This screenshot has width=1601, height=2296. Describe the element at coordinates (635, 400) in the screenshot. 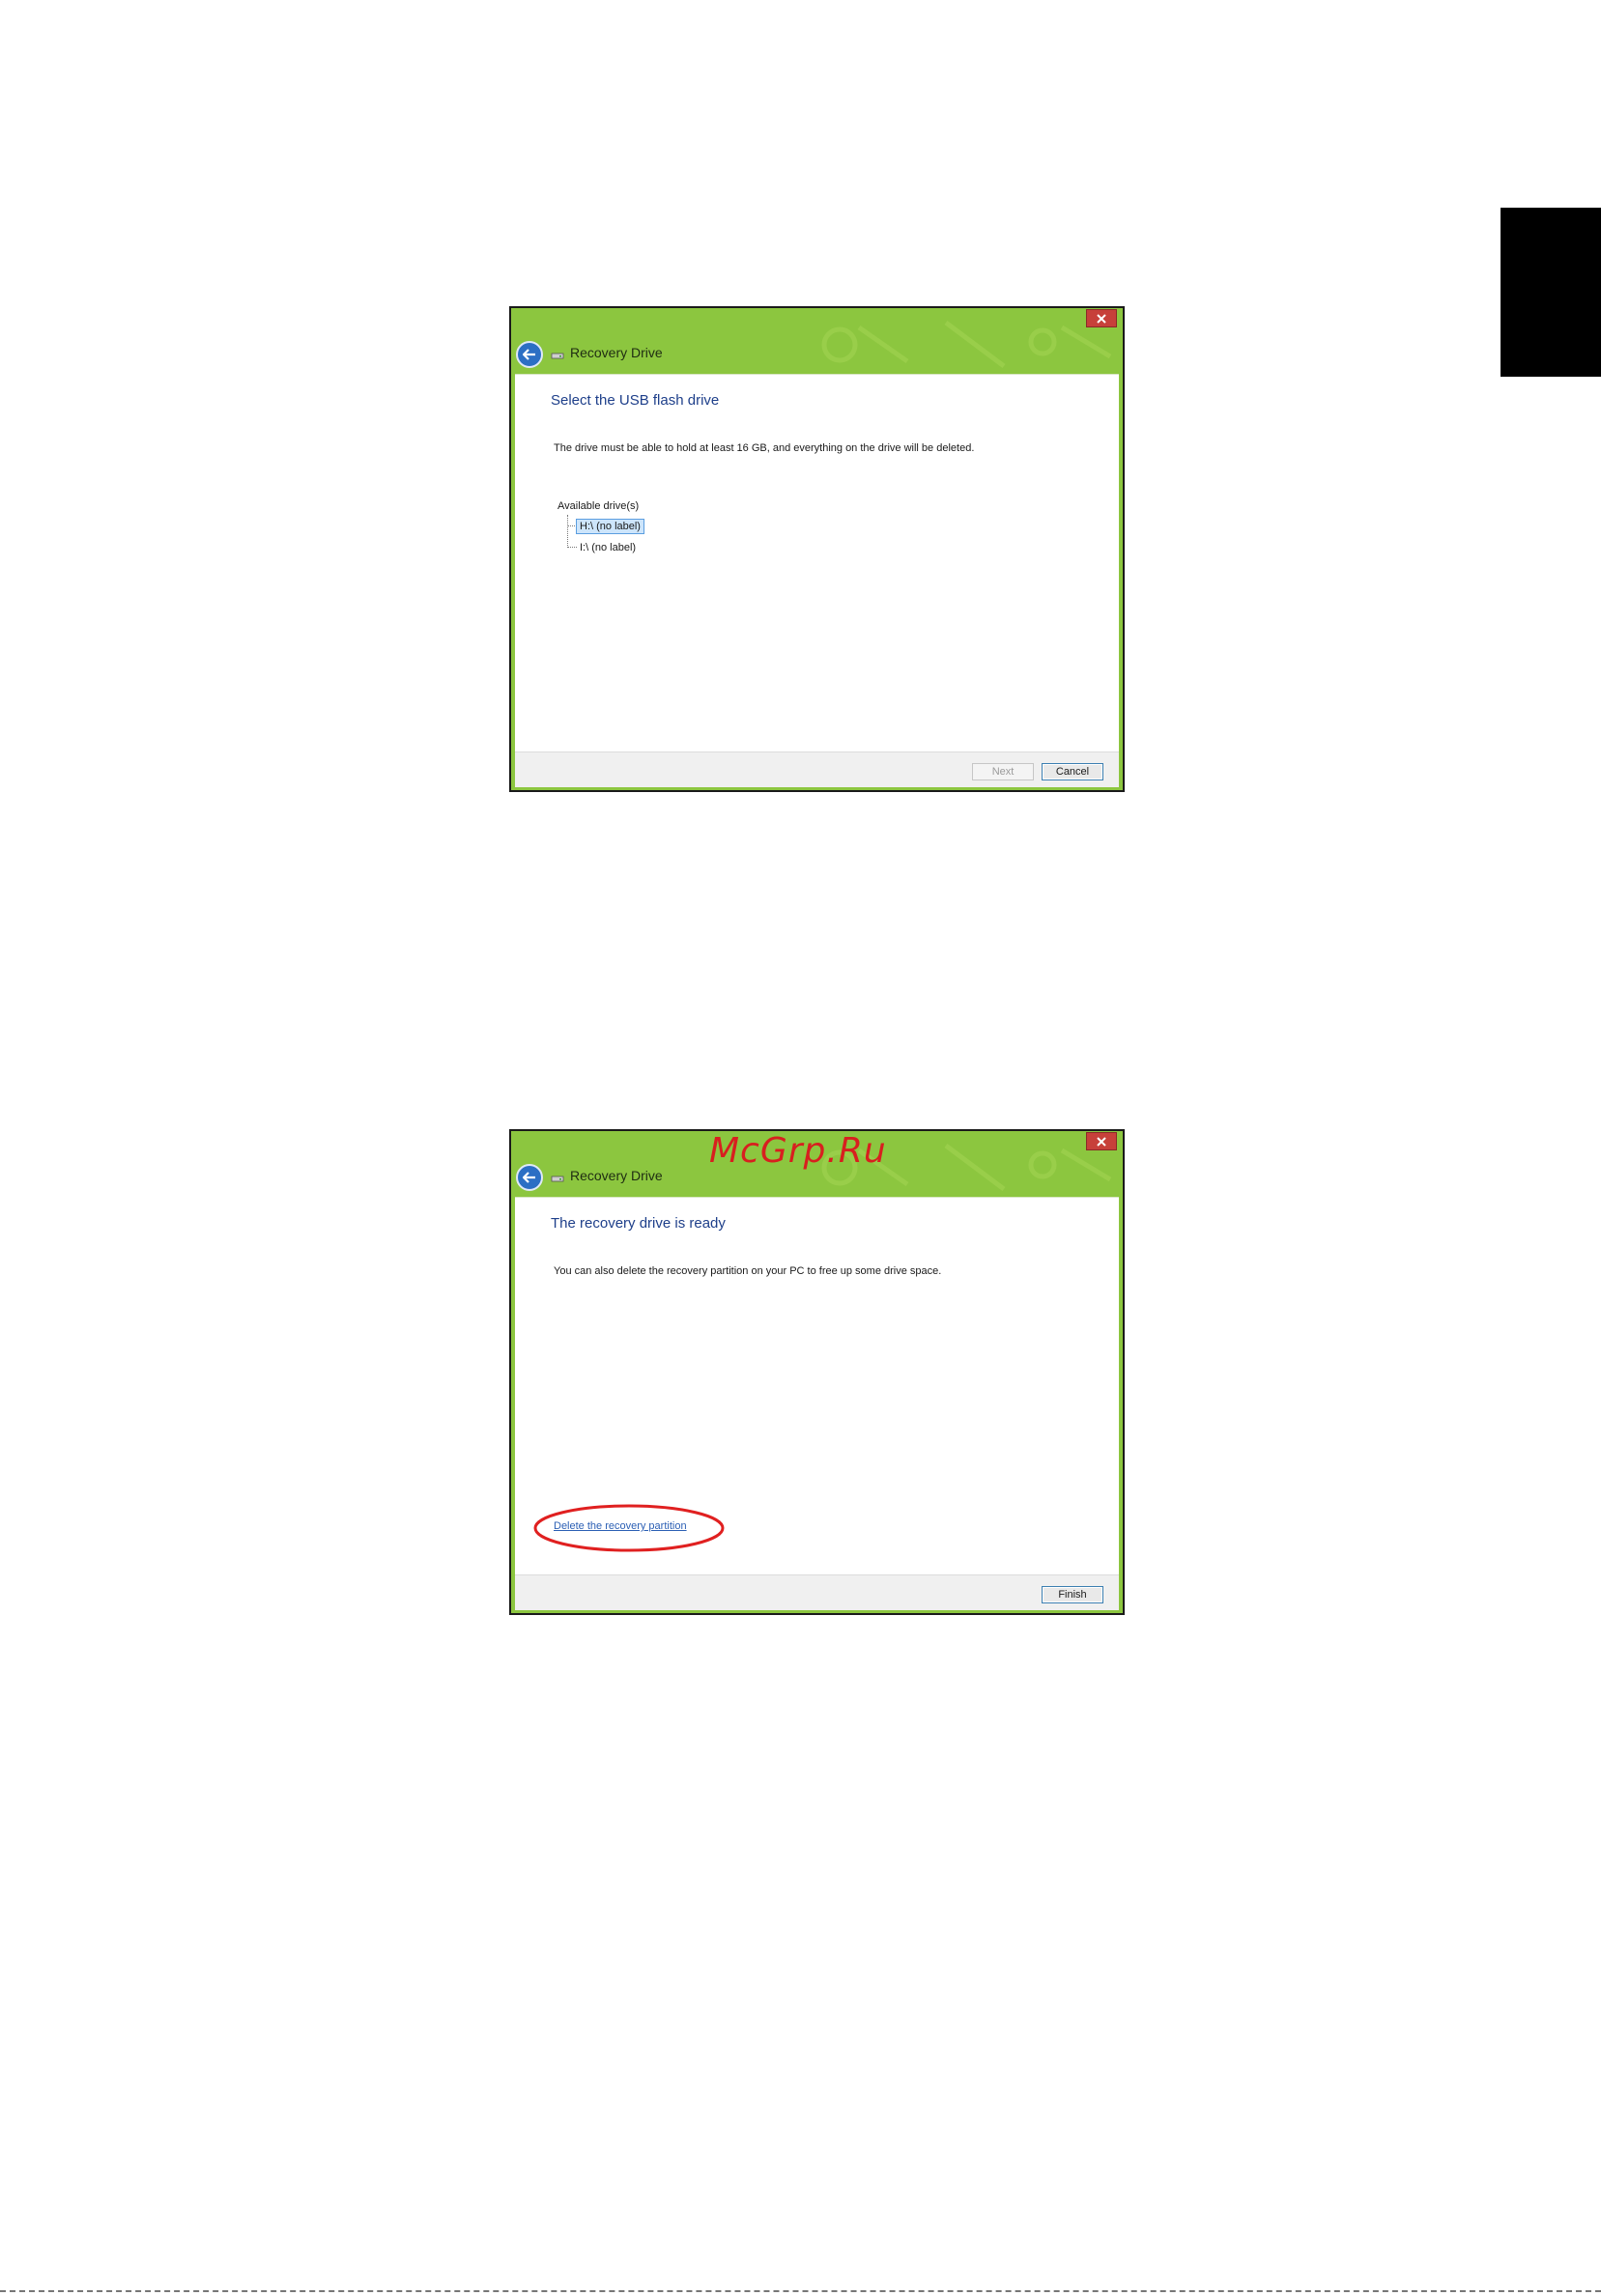

I see `page-heading: Select the USB flash drive` at that location.